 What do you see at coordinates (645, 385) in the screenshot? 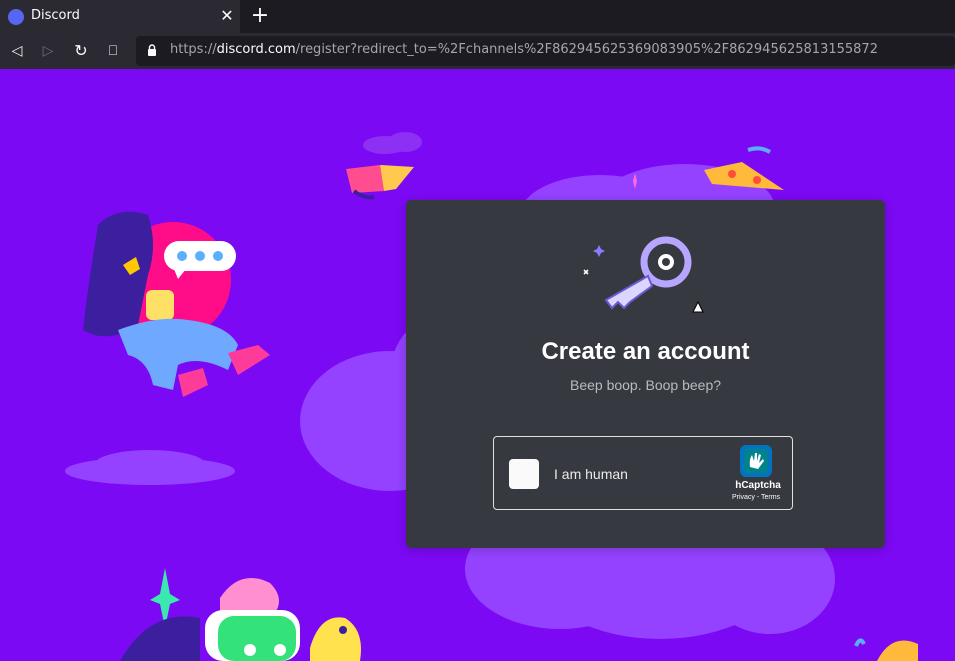
I see `modal-subtitle: Beep boop. Boop beep?` at bounding box center [645, 385].